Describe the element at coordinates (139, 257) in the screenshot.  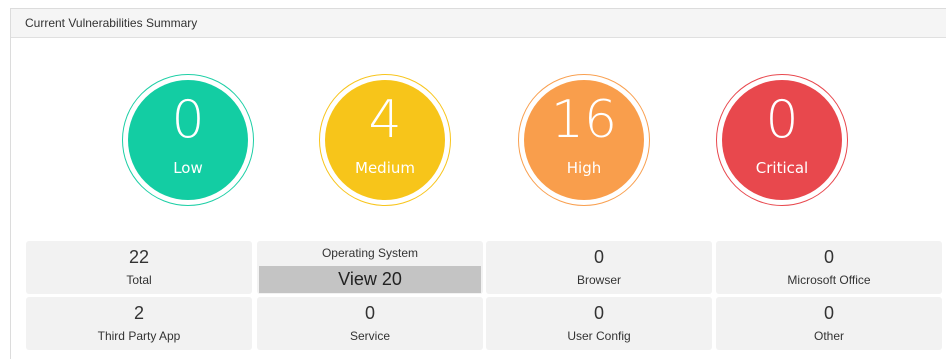
I see `tile-total-value: 22` at that location.